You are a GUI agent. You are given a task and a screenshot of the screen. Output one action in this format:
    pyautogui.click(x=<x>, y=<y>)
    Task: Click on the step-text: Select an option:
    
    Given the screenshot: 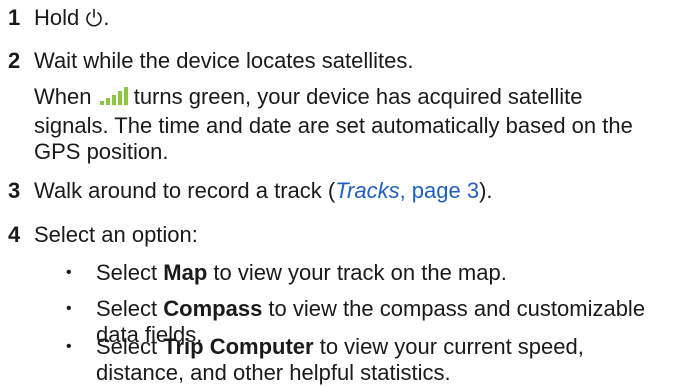 What is the action you would take?
    pyautogui.click(x=116, y=234)
    